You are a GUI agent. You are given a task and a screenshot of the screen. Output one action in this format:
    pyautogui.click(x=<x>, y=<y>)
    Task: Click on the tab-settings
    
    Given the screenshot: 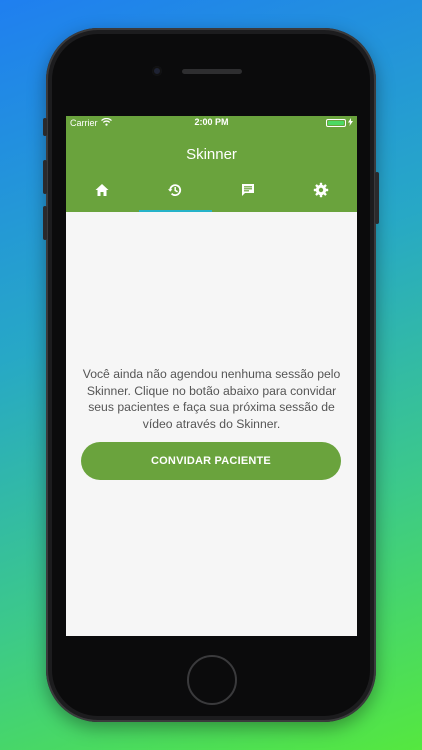 What is the action you would take?
    pyautogui.click(x=320, y=192)
    